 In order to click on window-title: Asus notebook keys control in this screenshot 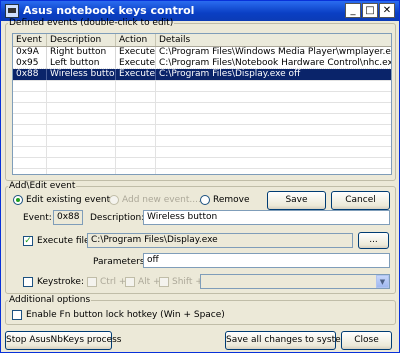, I will do `click(109, 10)`.